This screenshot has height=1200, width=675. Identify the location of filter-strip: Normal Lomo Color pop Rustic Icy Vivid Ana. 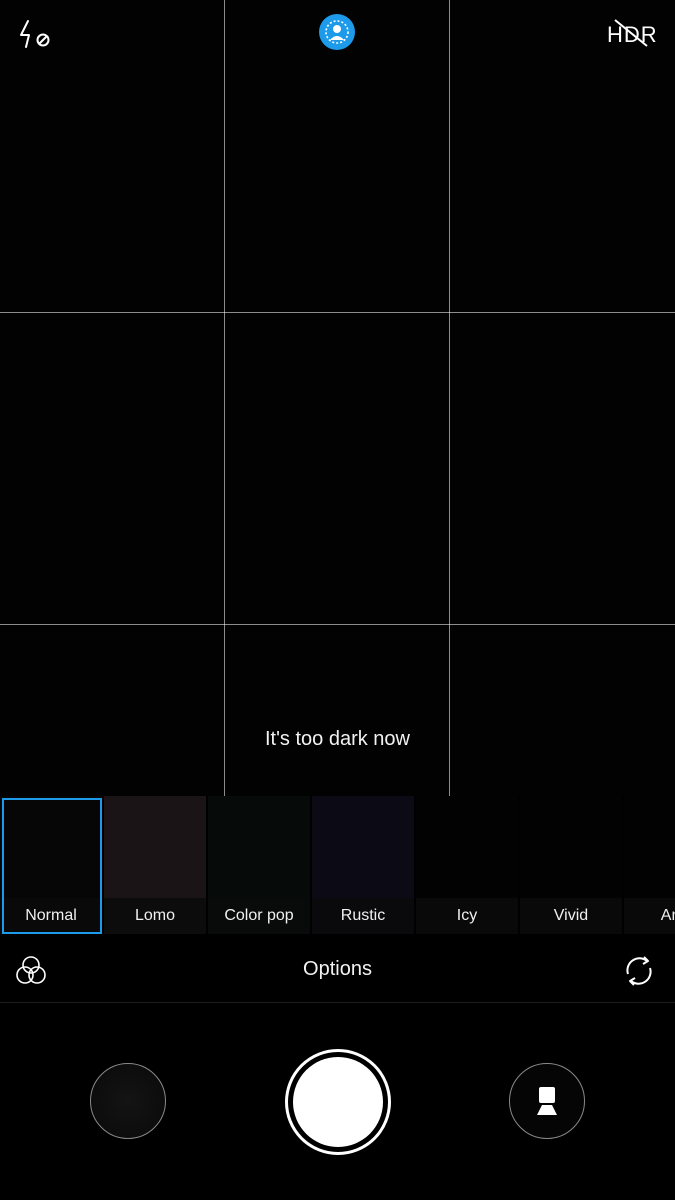
(337, 866).